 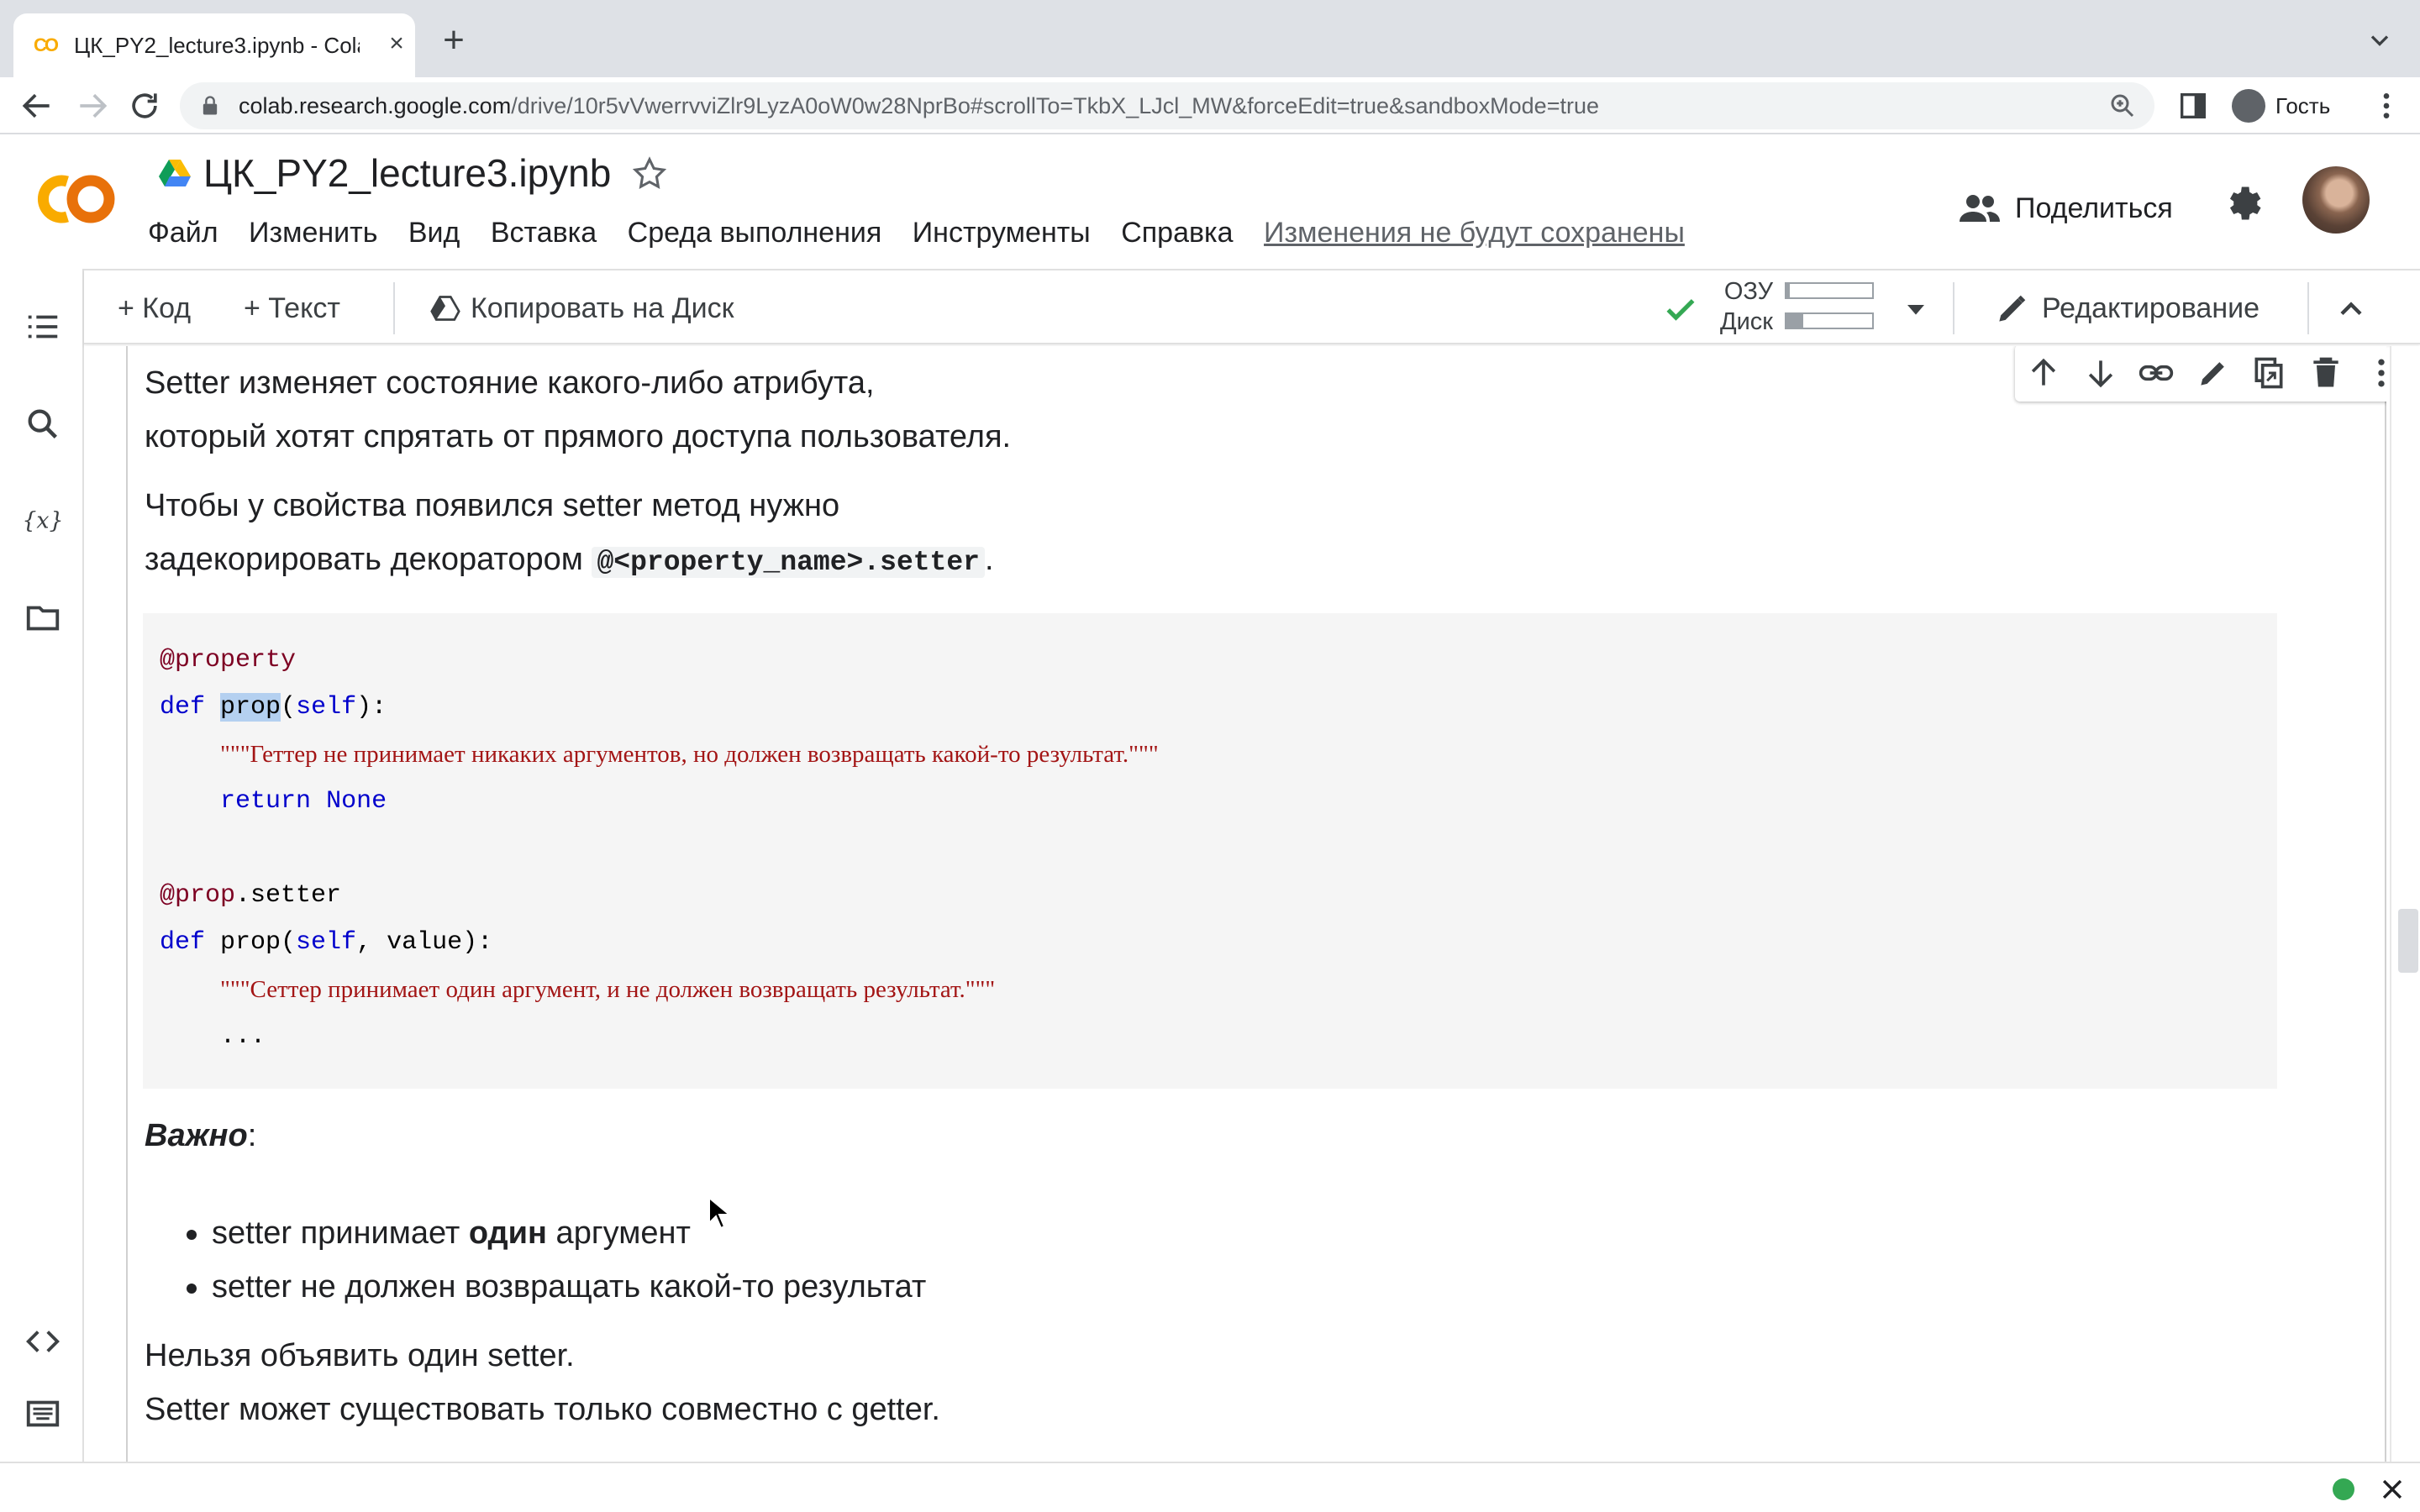 I want to click on disk-label: Диск, so click(x=1746, y=321).